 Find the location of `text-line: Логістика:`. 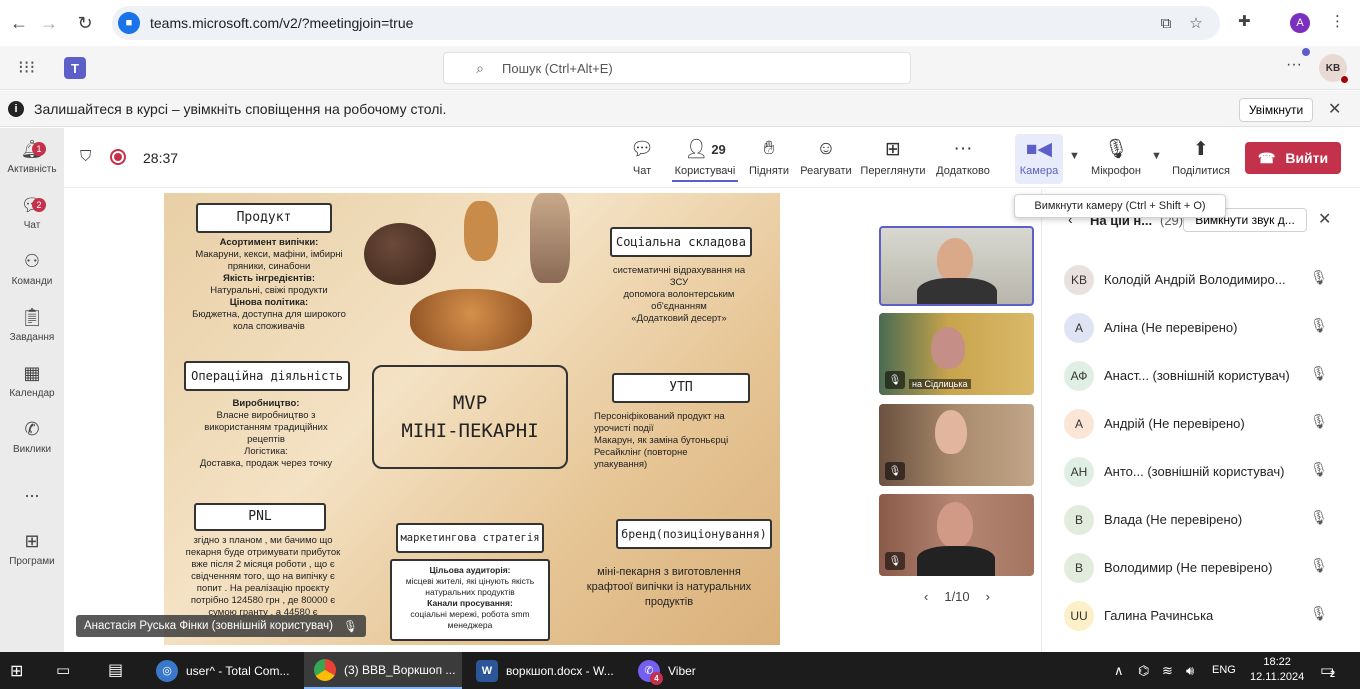

text-line: Логістика: is located at coordinates (266, 451).